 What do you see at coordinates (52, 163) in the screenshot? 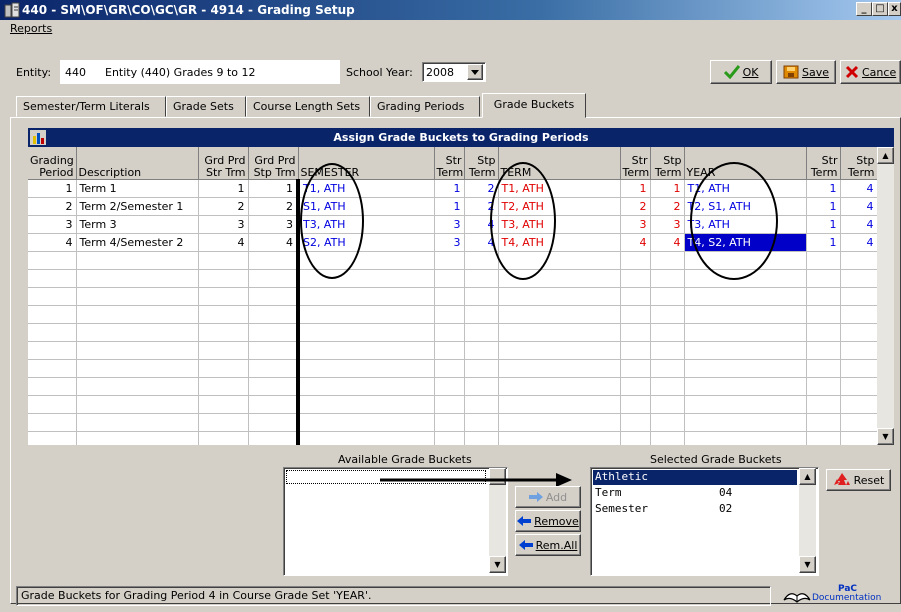
I see `col-grading-period: Grading Period` at bounding box center [52, 163].